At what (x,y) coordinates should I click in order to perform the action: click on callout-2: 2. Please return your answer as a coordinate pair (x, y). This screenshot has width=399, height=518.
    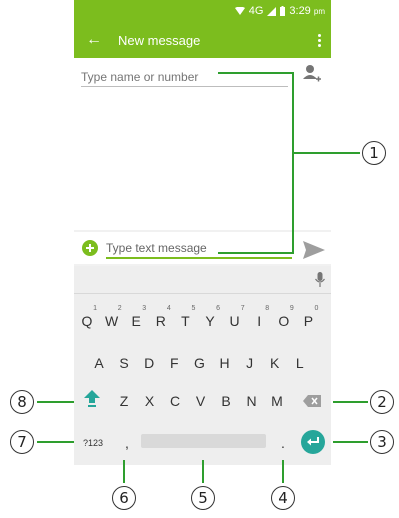
    Looking at the image, I should click on (382, 402).